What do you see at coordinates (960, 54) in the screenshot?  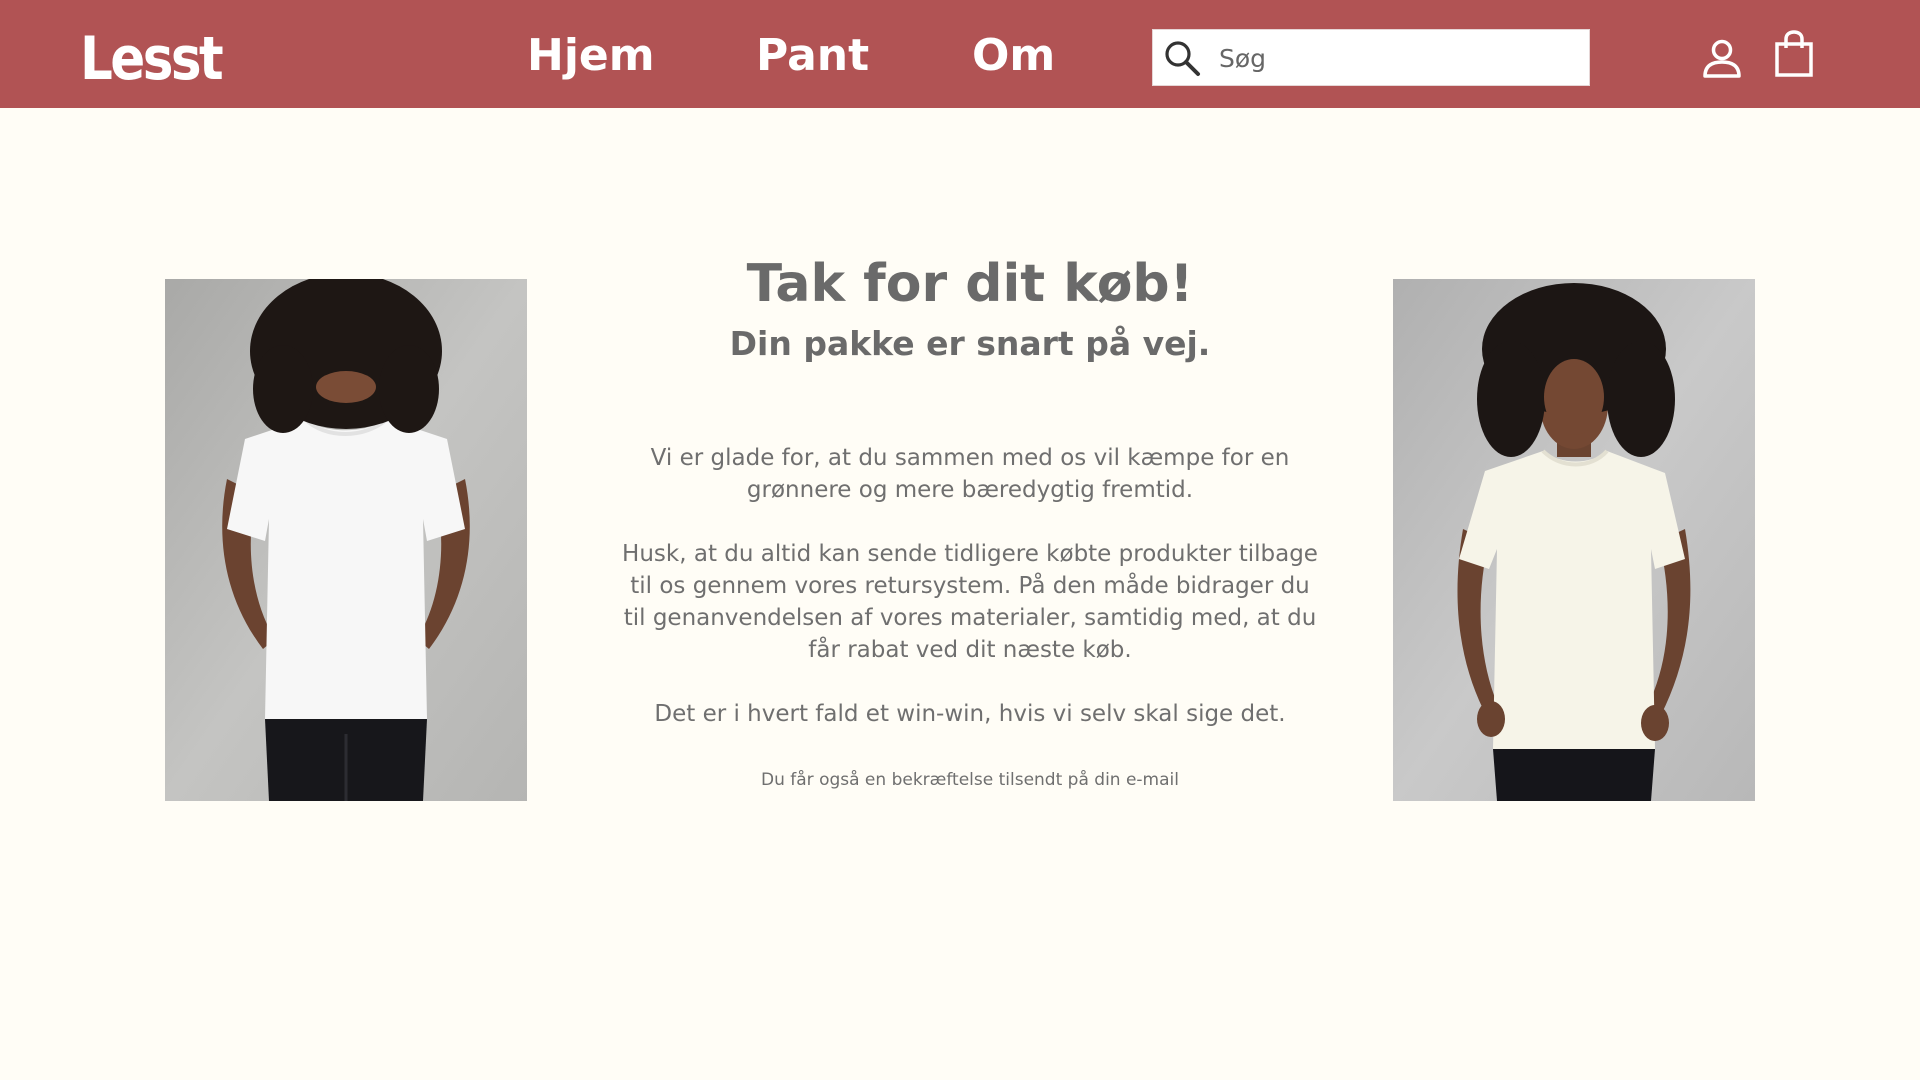 I see `site-header: Lesst Hjem Pant Om` at bounding box center [960, 54].